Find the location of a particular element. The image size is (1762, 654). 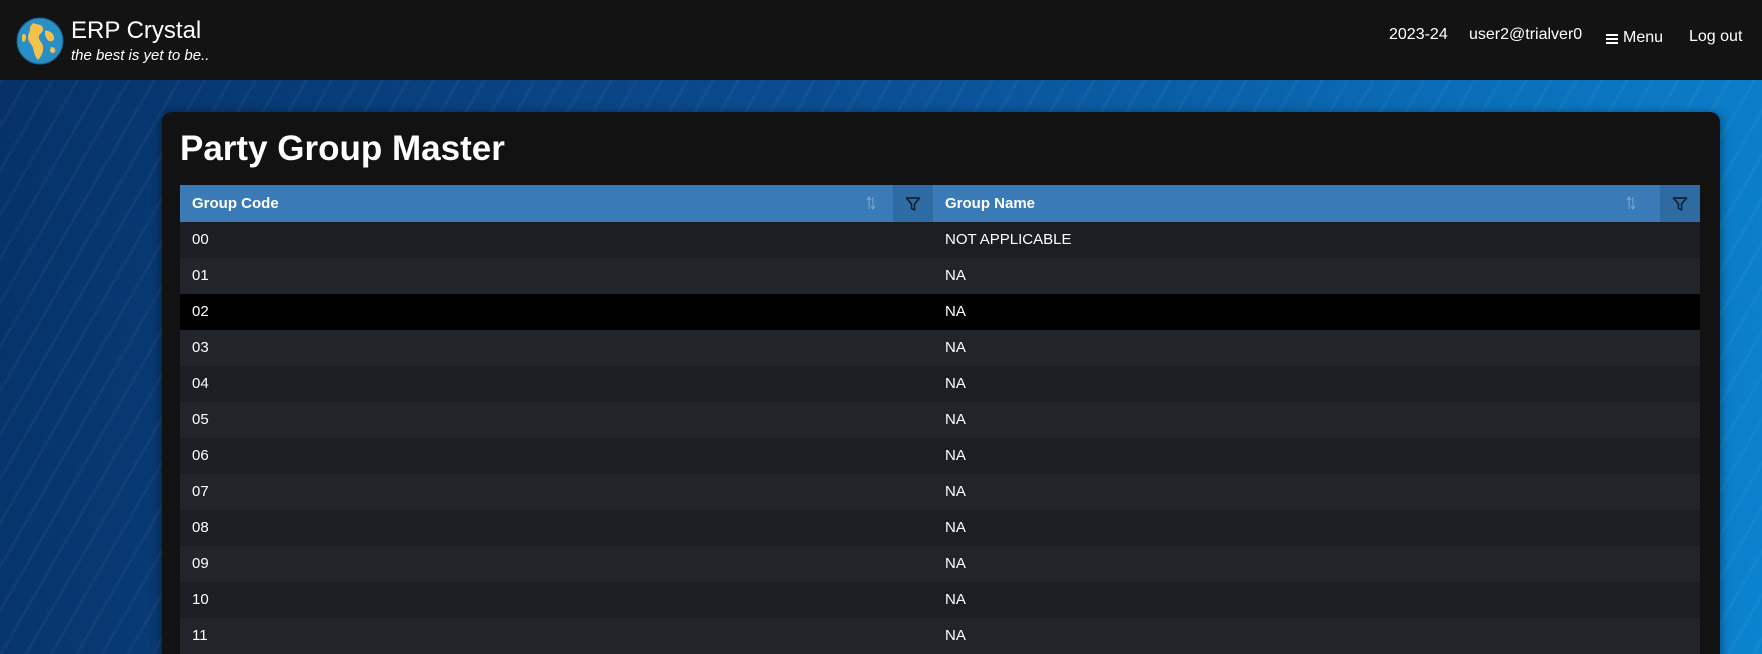

table-row: 04 NA is located at coordinates (940, 384).